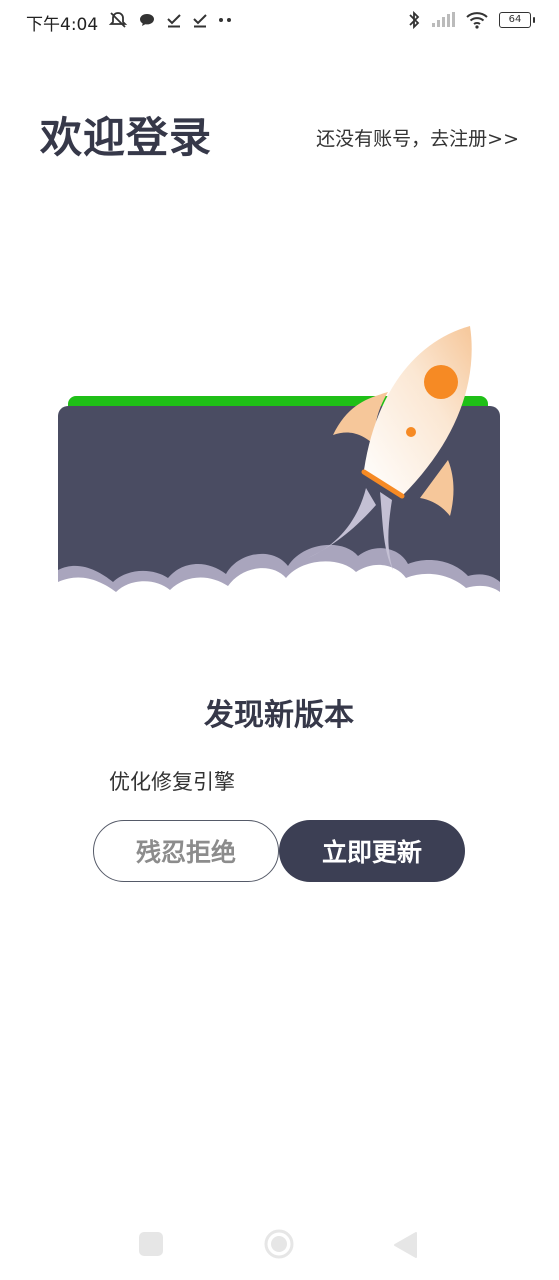  I want to click on status-icons-left, so click(171, 20).